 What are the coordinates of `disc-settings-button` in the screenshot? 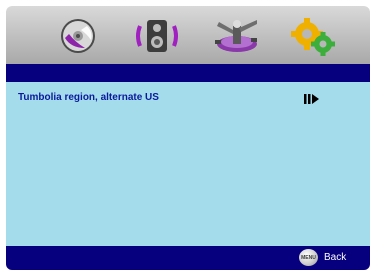 It's located at (78, 35).